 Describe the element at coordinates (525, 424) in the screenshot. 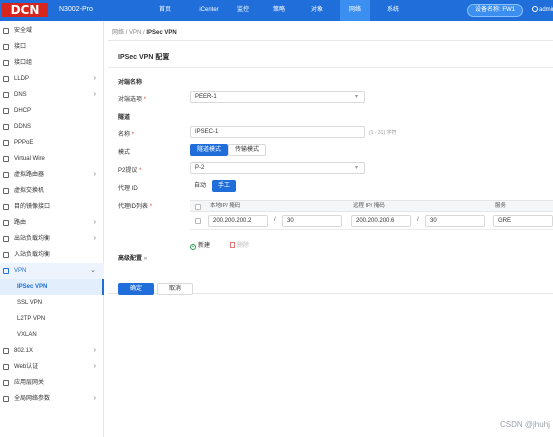

I see `watermark: CSDN @jhuhj` at that location.